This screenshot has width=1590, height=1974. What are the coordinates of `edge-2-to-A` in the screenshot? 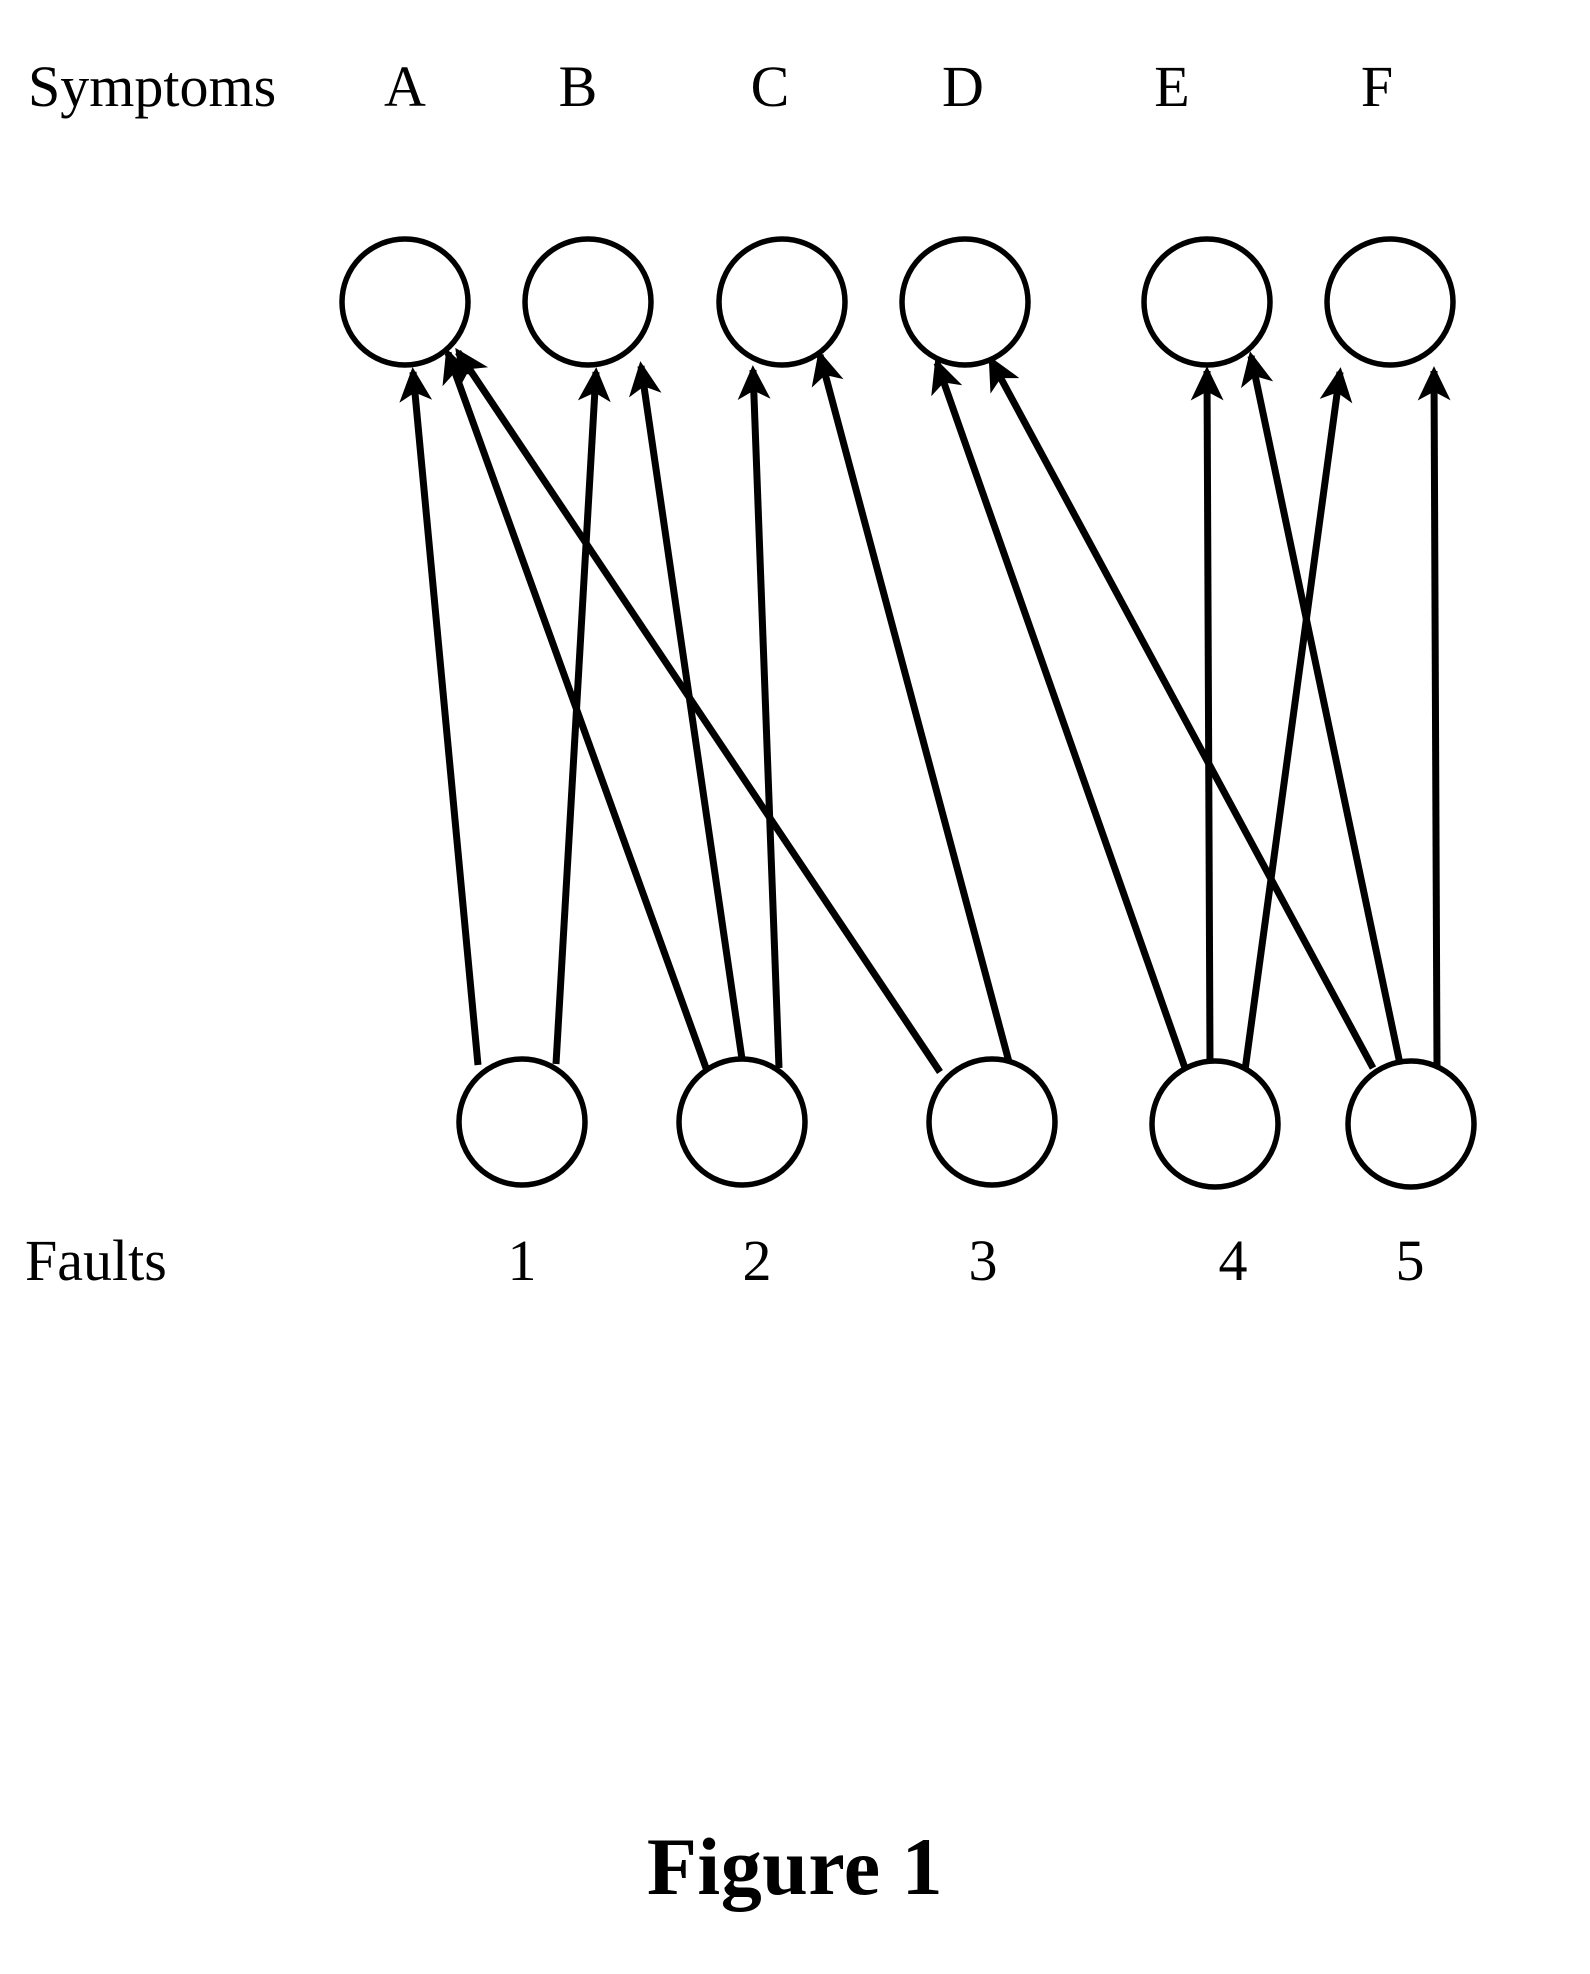 It's located at (576, 709).